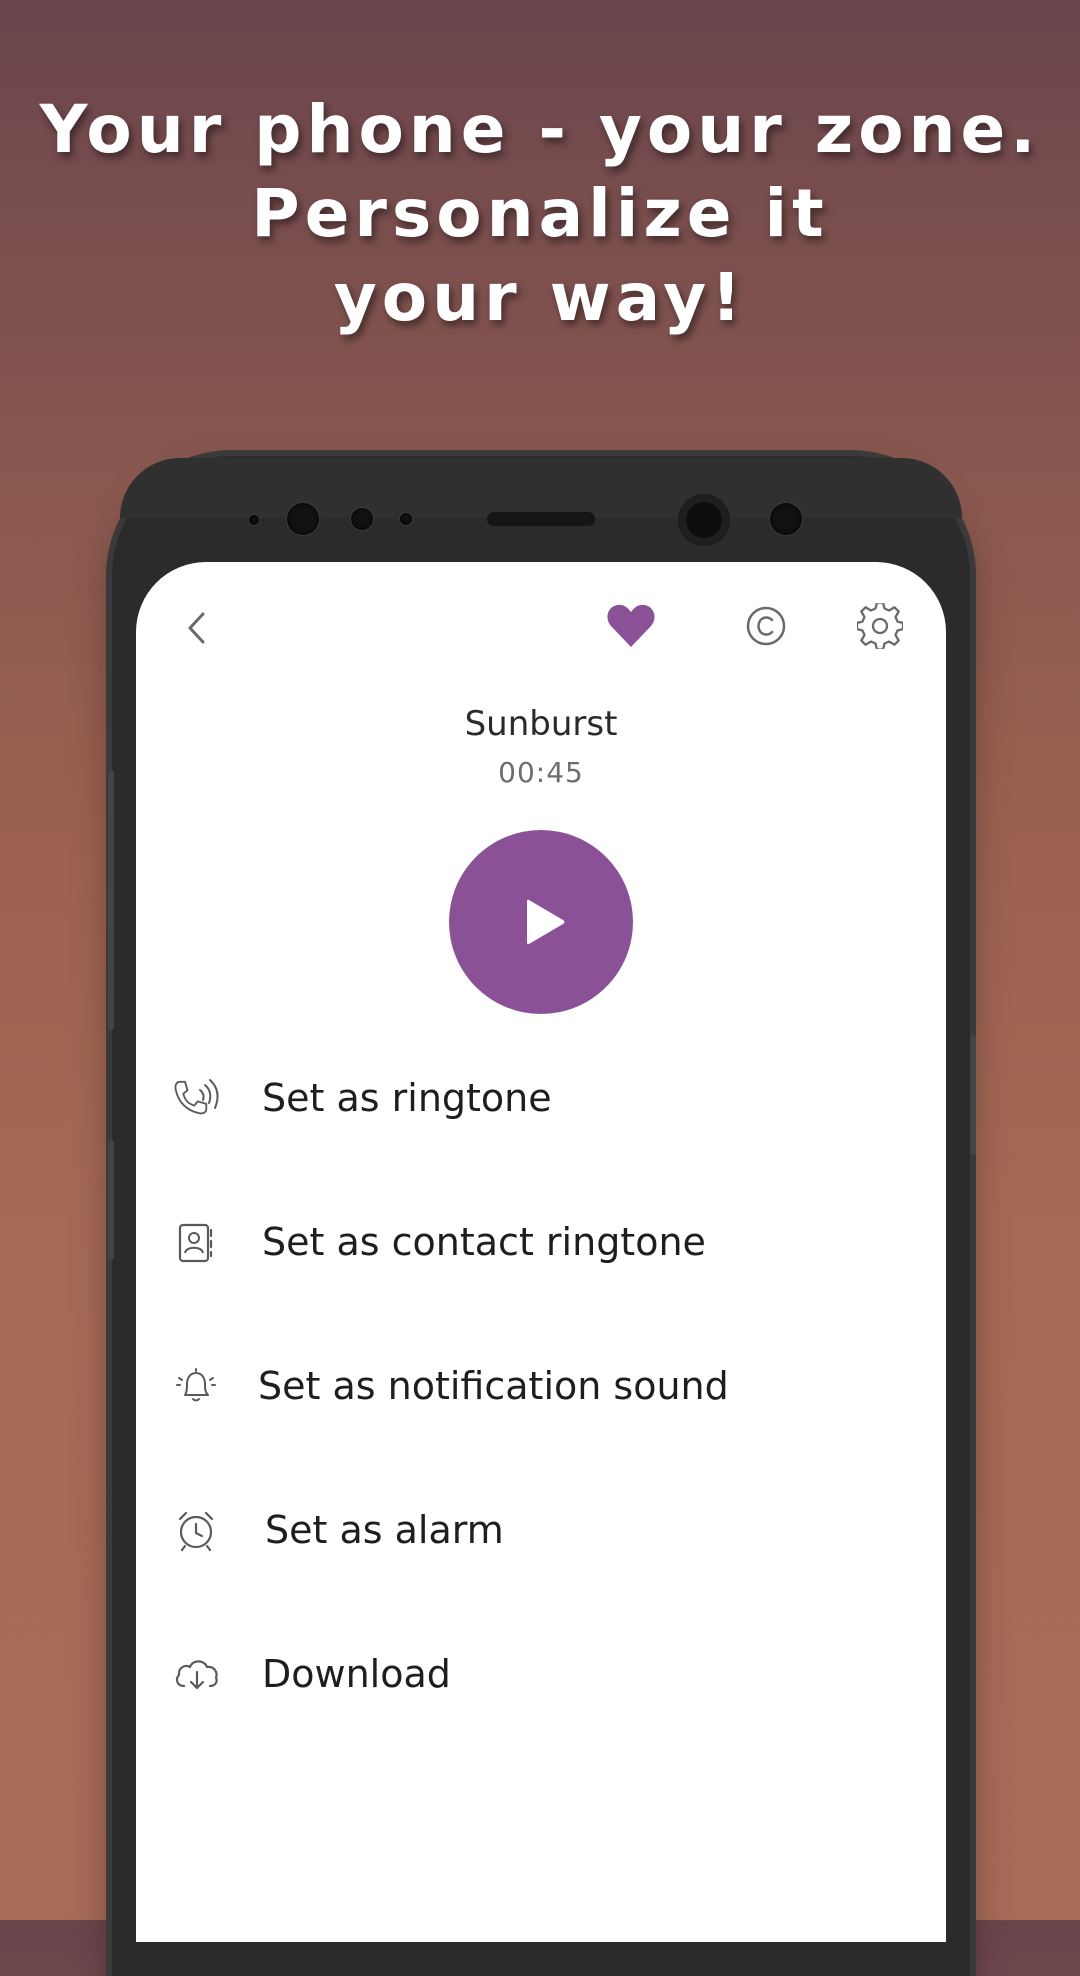 The height and width of the screenshot is (1976, 1080). I want to click on track-duration: 00:45, so click(541, 772).